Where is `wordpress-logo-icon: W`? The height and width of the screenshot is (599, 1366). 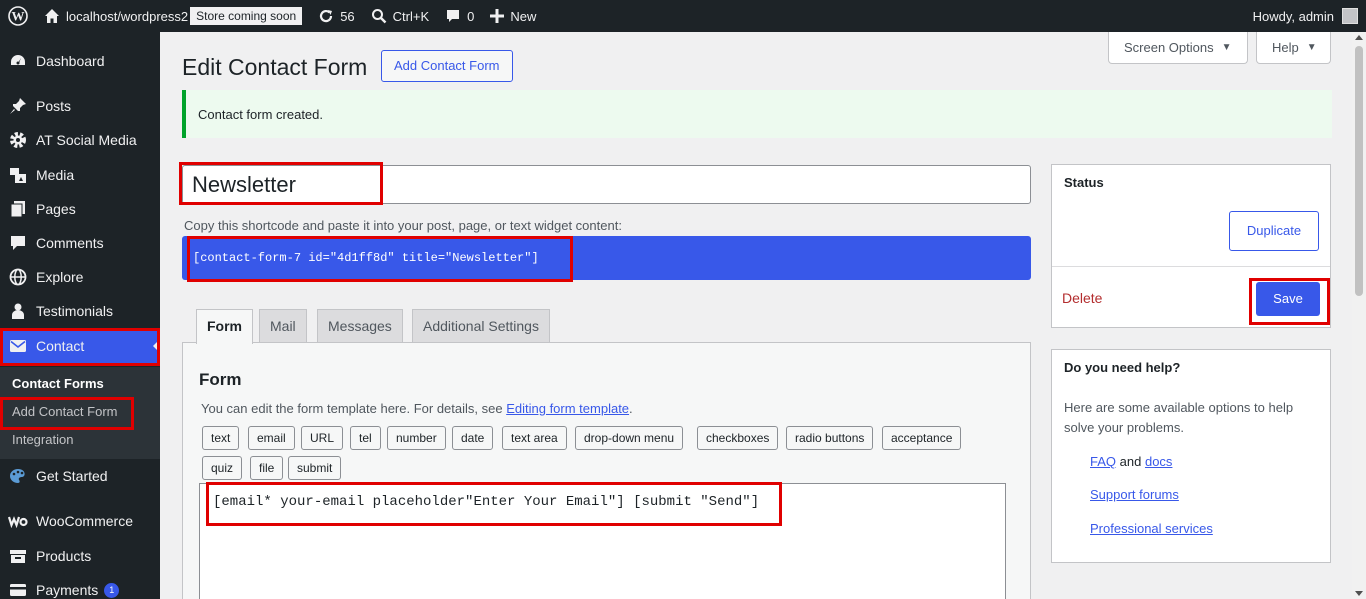 wordpress-logo-icon: W is located at coordinates (18, 16).